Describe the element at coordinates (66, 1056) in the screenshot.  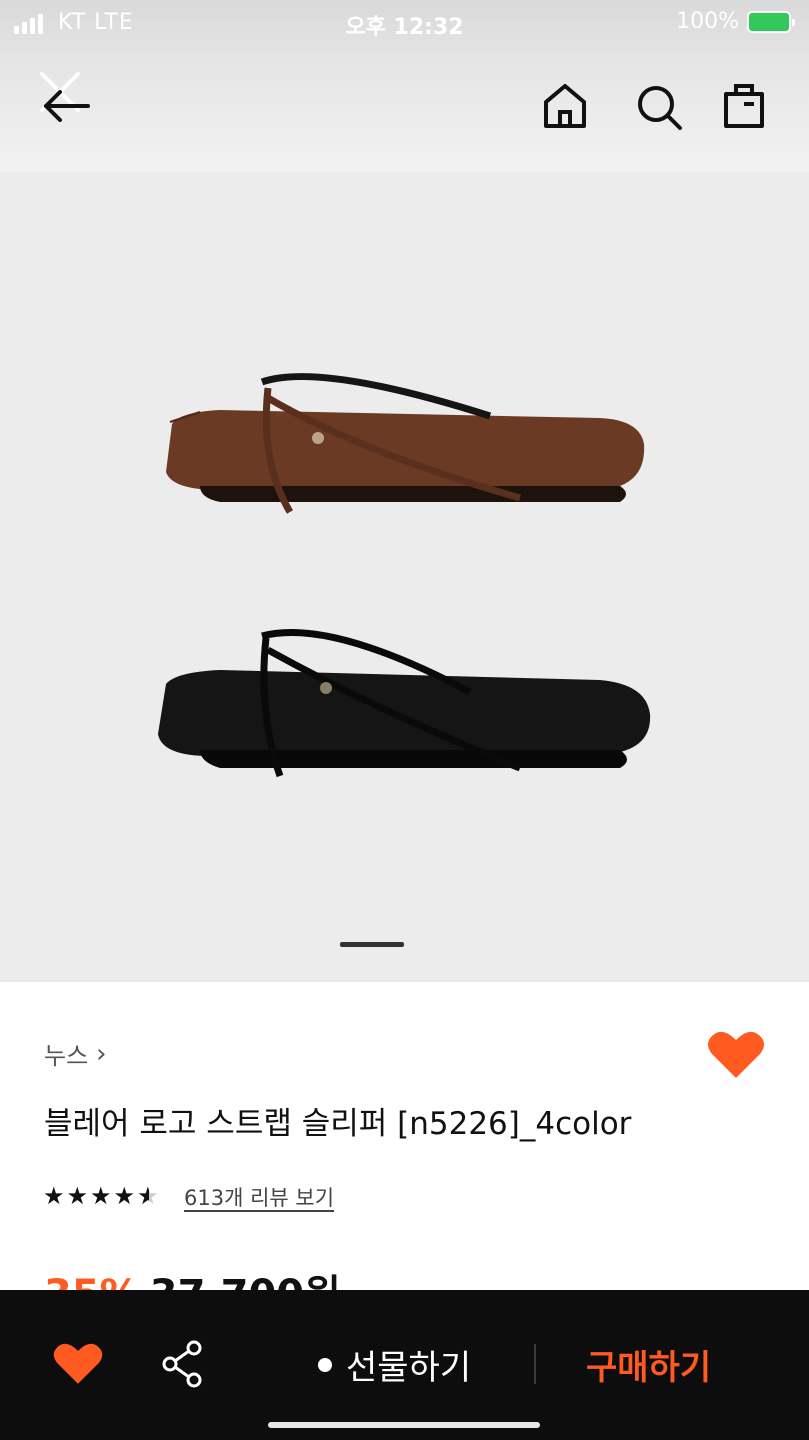
I see `brand-name: 누스` at that location.